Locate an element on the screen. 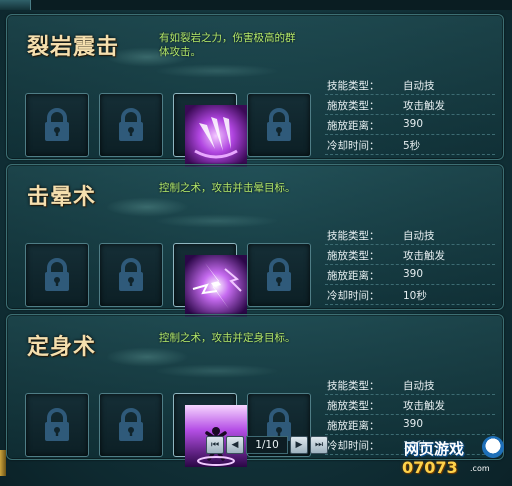 The width and height of the screenshot is (512, 486). lightning-stun-icon is located at coordinates (216, 286).